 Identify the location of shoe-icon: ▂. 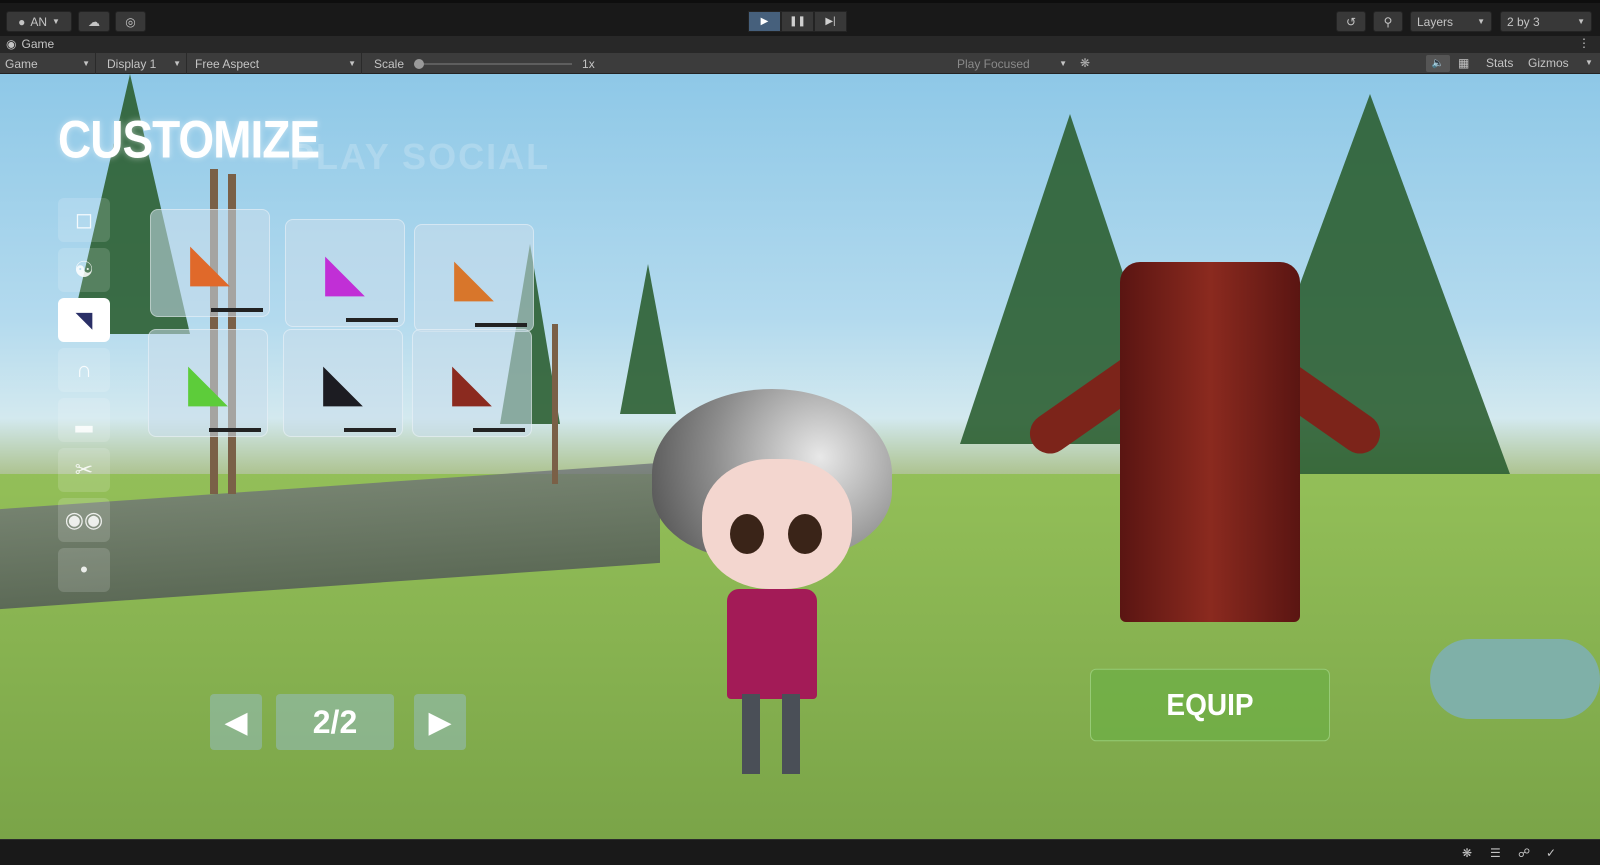
(84, 419).